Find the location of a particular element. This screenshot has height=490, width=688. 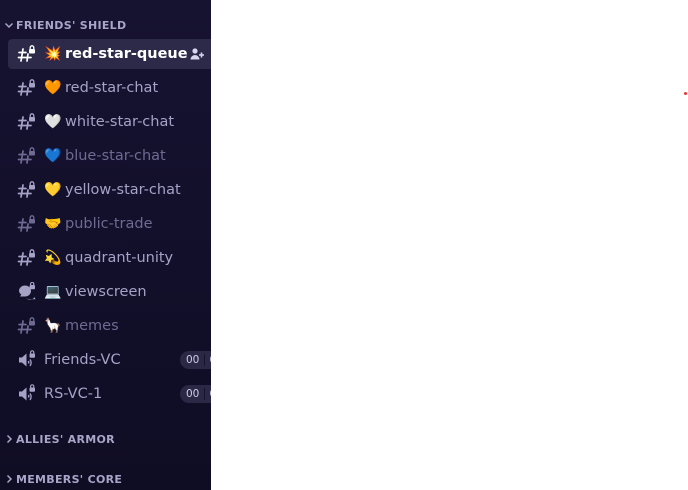

channel-memes: 🦙 memes is located at coordinates (109, 326).